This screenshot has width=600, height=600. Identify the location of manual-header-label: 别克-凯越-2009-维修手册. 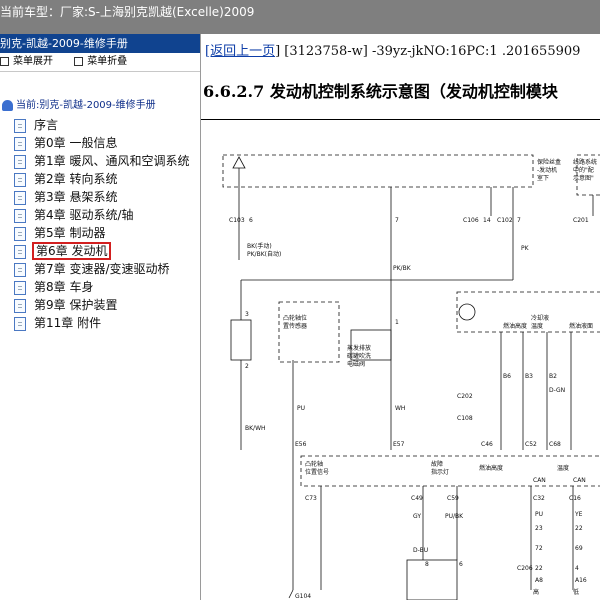
(64, 43).